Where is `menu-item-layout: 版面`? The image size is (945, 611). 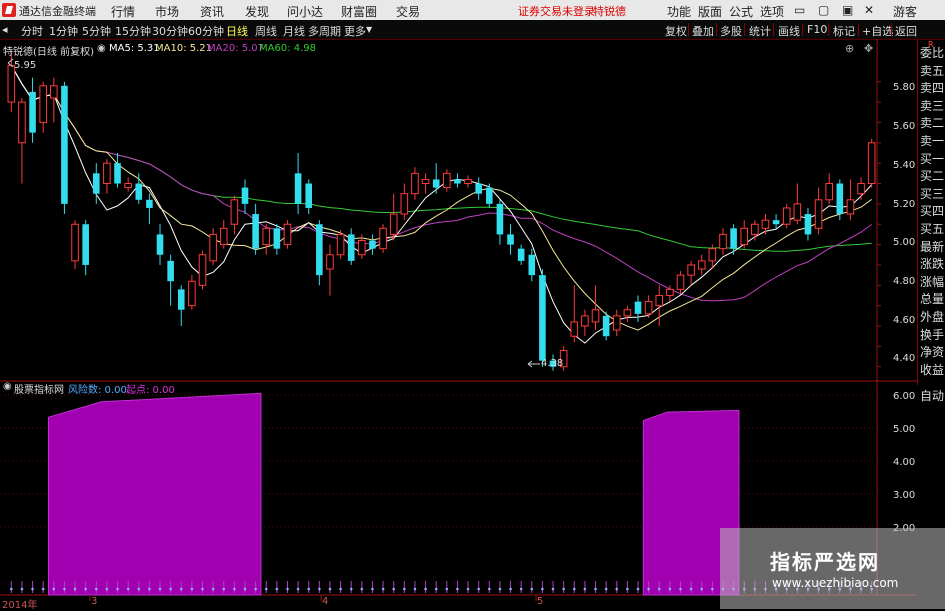
menu-item-layout: 版面 is located at coordinates (710, 11).